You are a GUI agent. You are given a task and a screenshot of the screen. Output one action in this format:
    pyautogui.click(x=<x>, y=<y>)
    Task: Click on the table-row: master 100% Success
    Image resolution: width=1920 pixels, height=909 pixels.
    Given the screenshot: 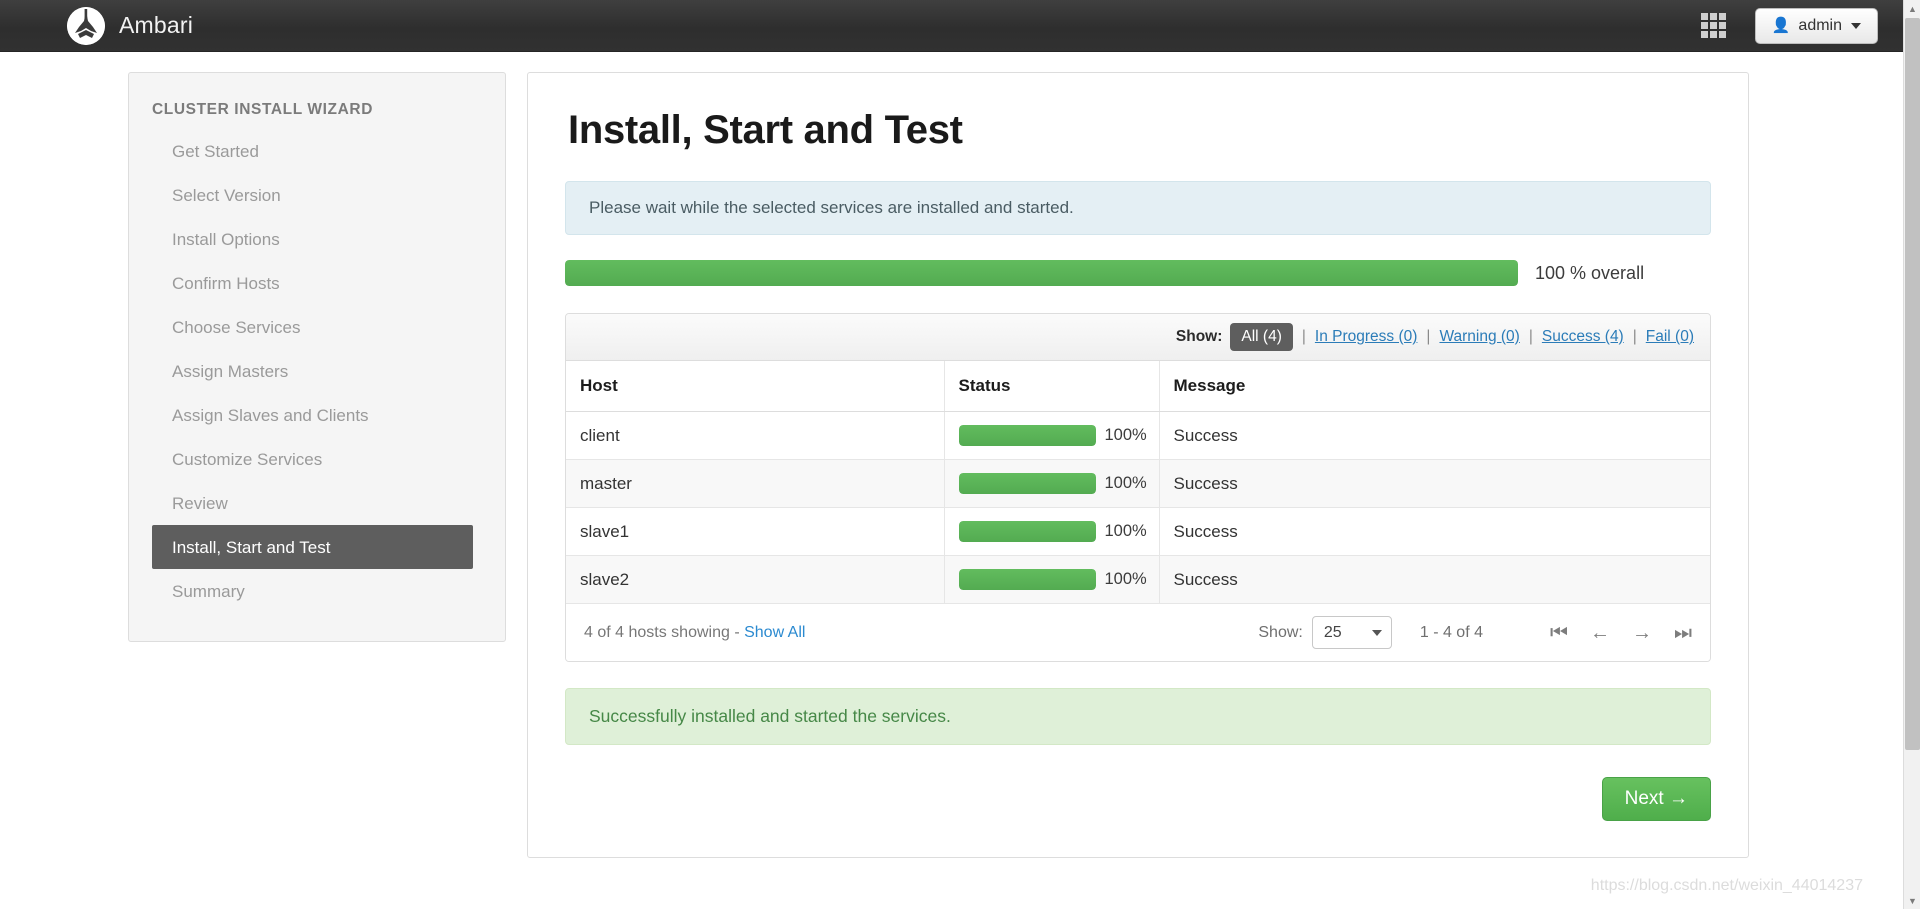 What is the action you would take?
    pyautogui.click(x=1138, y=483)
    